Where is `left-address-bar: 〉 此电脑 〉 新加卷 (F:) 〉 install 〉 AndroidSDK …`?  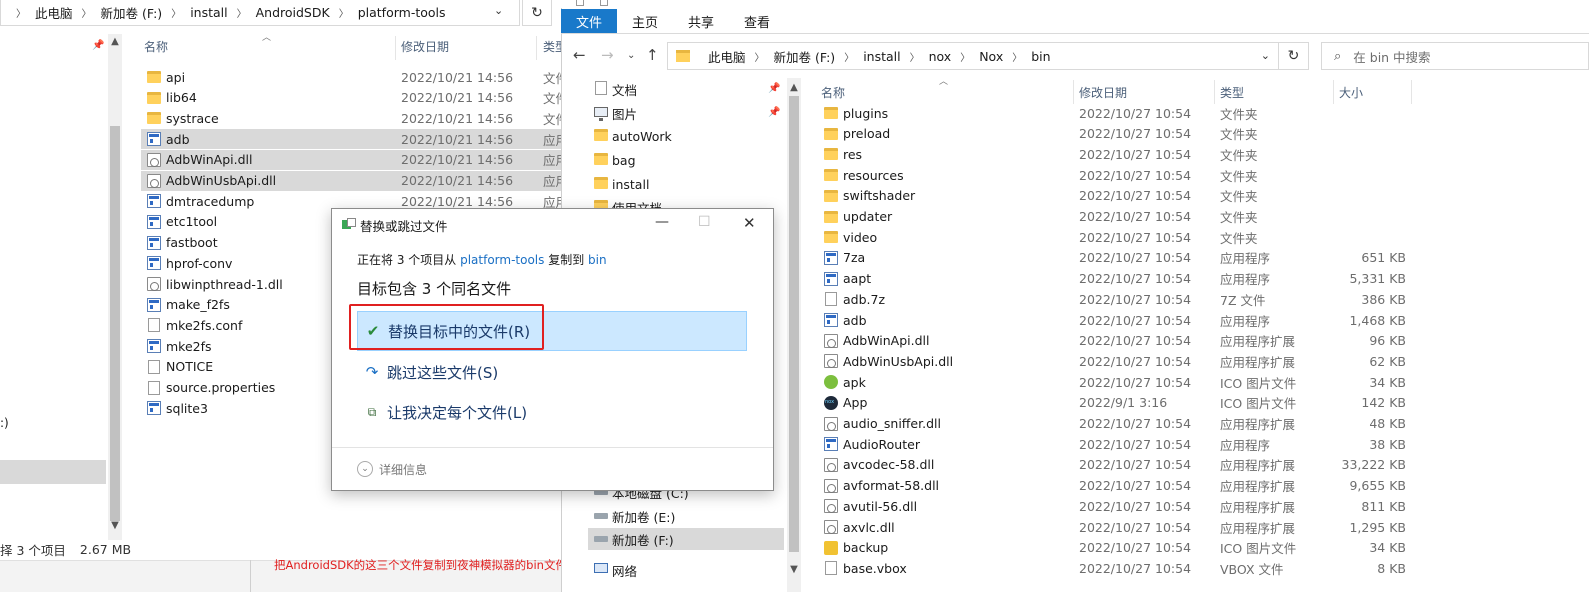 left-address-bar: 〉 此电脑 〉 新加卷 (F:) 〉 install 〉 AndroidSDK … is located at coordinates (260, 13).